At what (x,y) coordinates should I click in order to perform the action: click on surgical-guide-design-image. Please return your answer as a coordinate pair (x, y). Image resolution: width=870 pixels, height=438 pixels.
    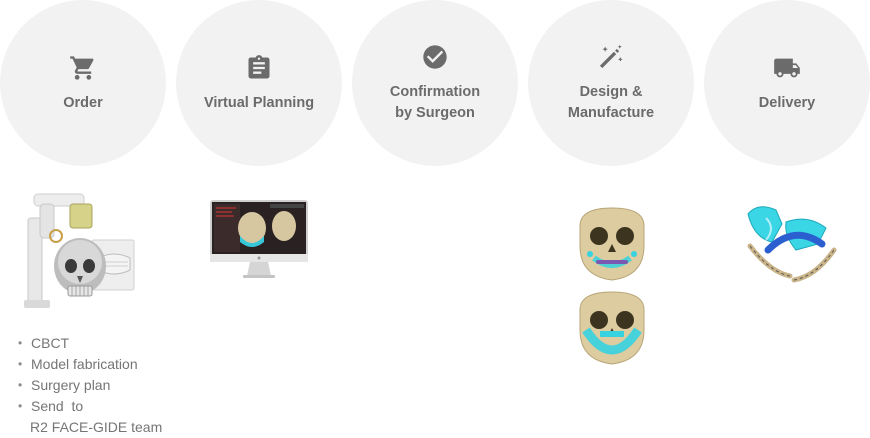
    Looking at the image, I should click on (612, 286).